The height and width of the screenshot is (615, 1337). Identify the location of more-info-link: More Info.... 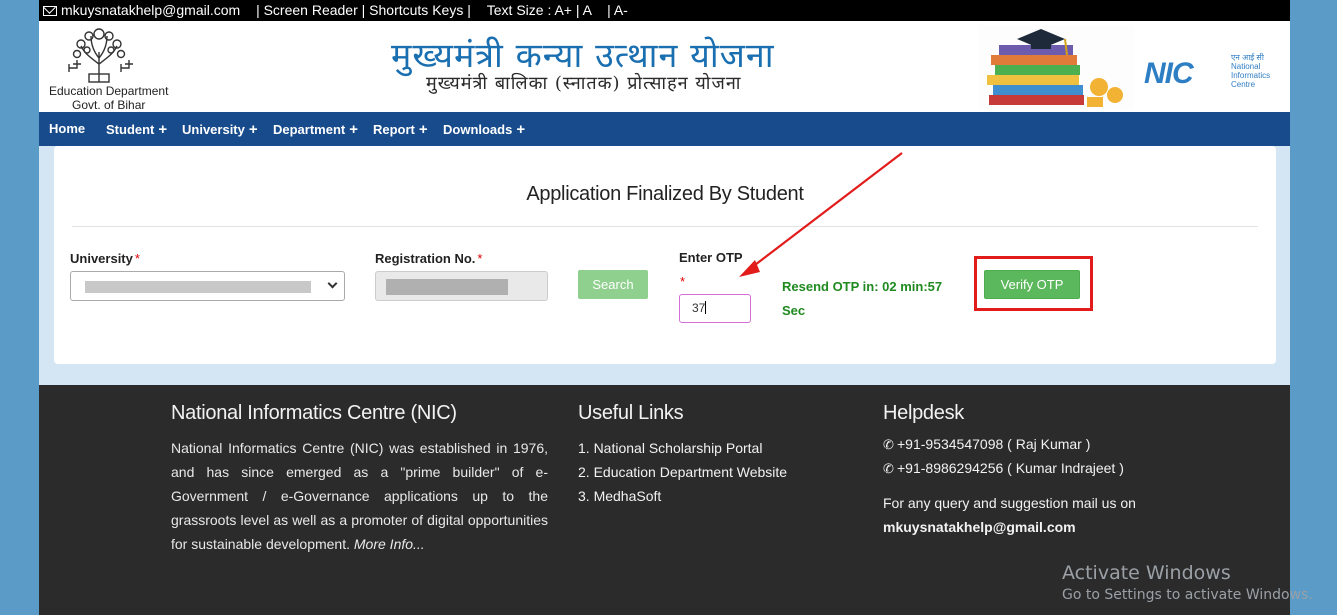
(389, 544).